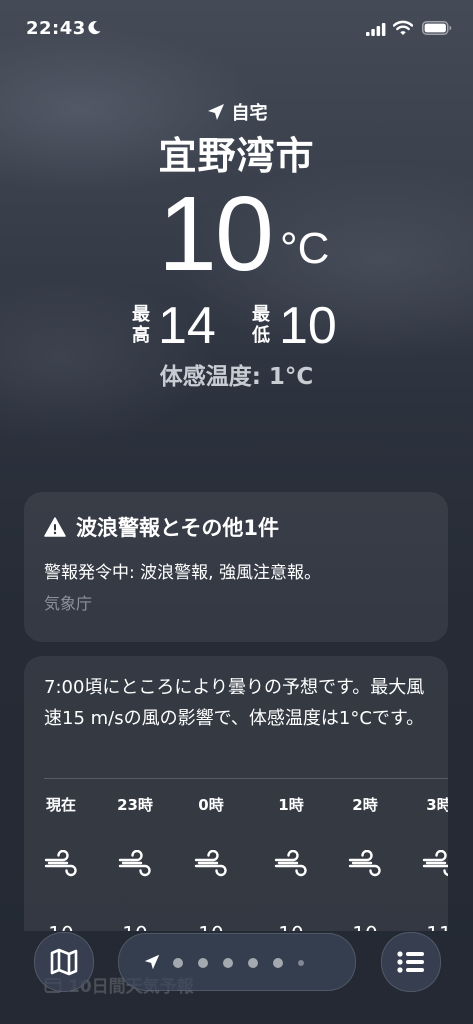 The image size is (473, 1024). Describe the element at coordinates (94, 28) in the screenshot. I see `moon-icon` at that location.